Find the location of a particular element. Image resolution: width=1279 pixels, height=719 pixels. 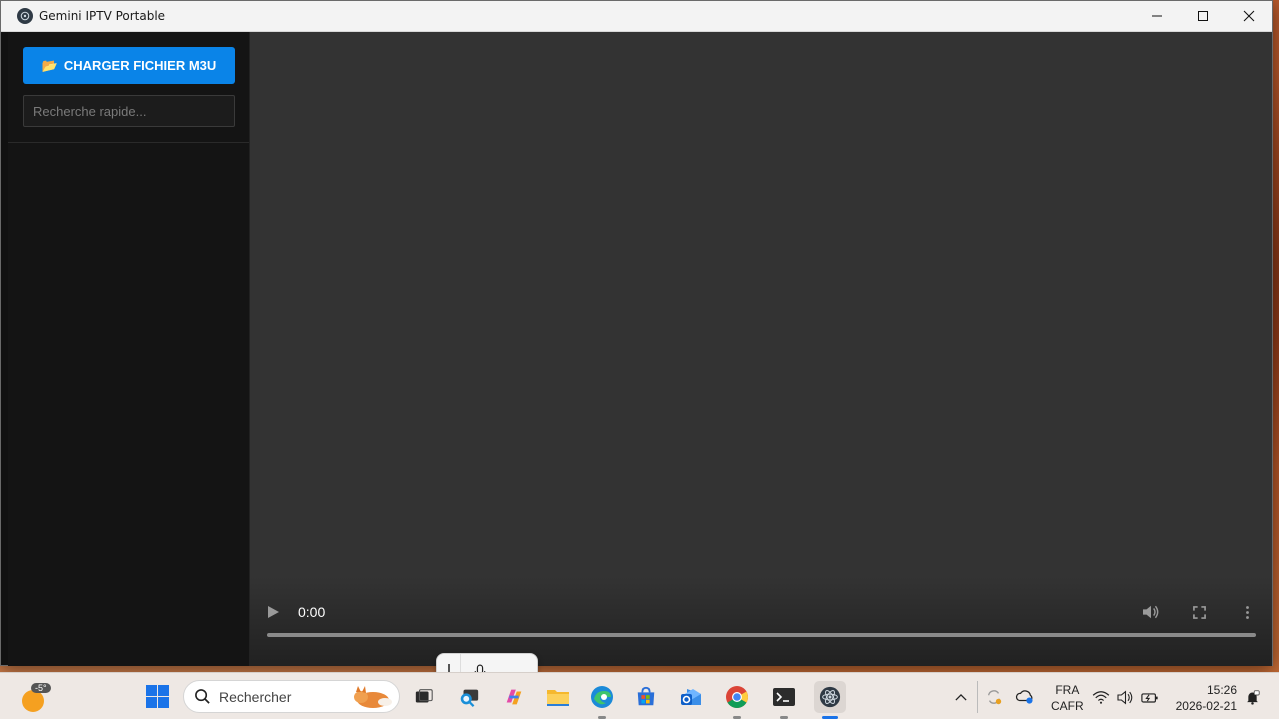

microsoft-store-button is located at coordinates (646, 697).